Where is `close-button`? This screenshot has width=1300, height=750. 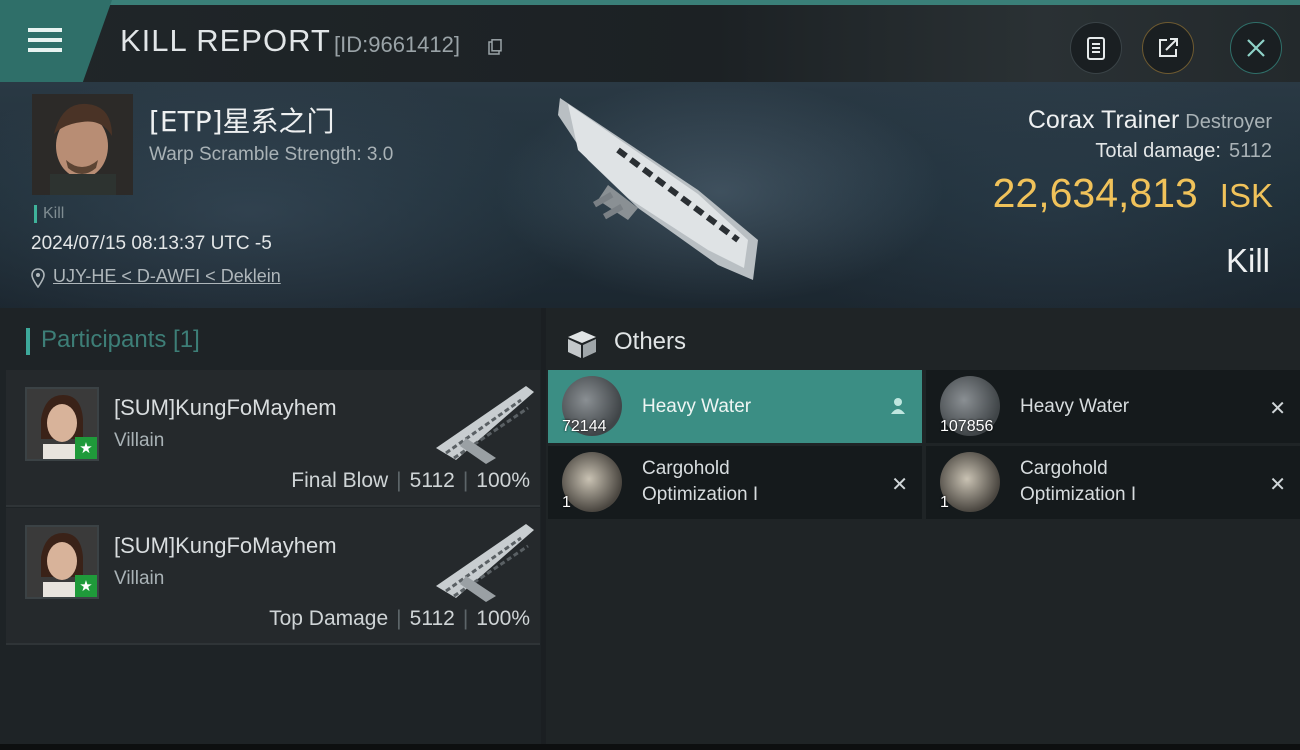
close-button is located at coordinates (1256, 48).